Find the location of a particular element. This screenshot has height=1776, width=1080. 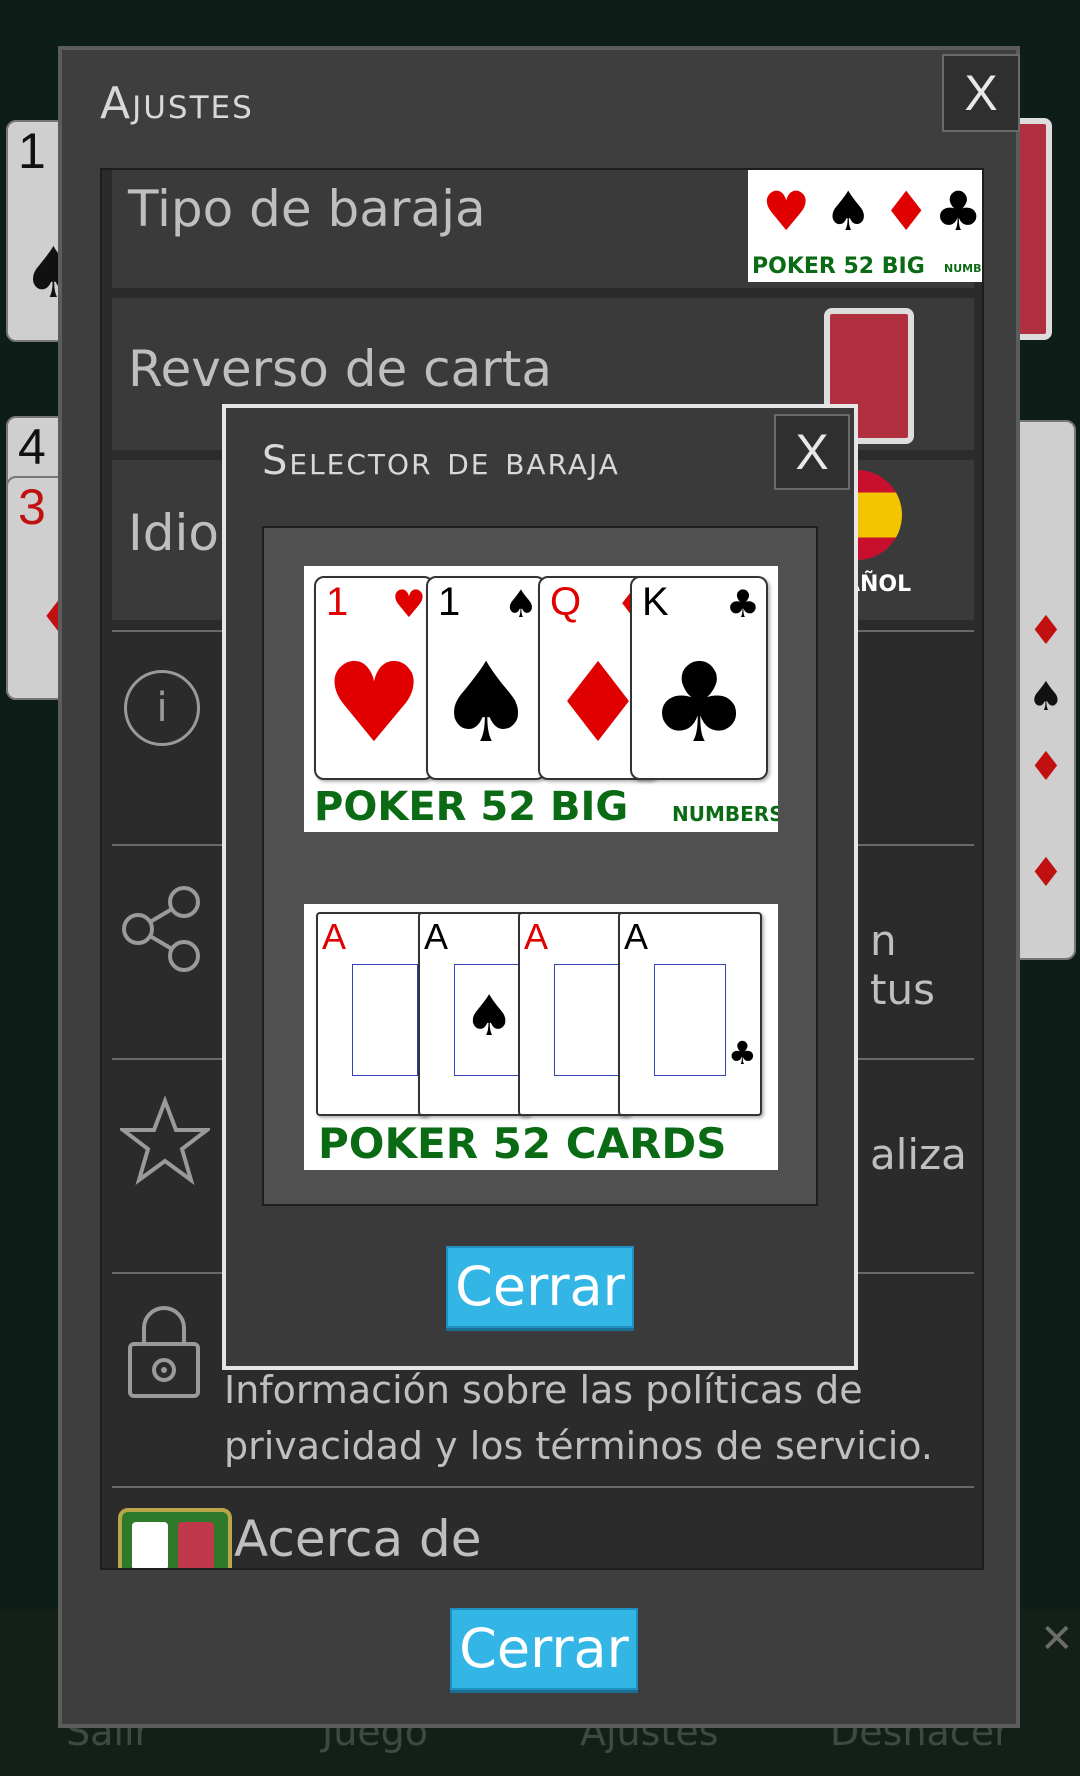

card-suit: ♣ is located at coordinates (742, 604).